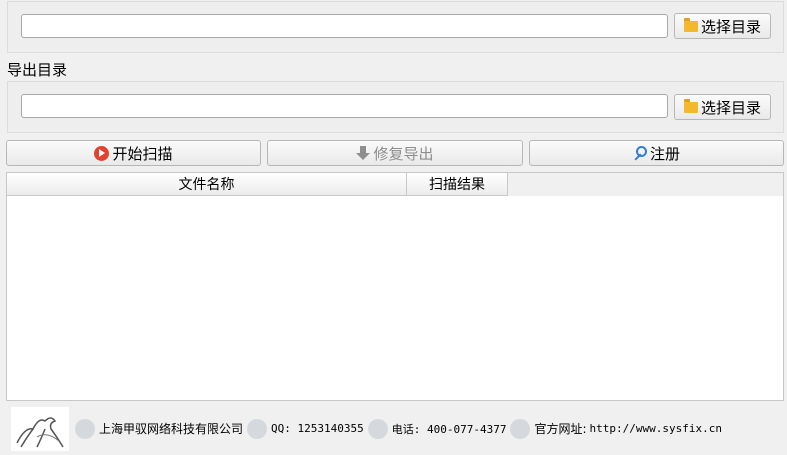 The width and height of the screenshot is (787, 455). I want to click on footer-company: 上海甲驭网络科技有限公司, so click(159, 428).